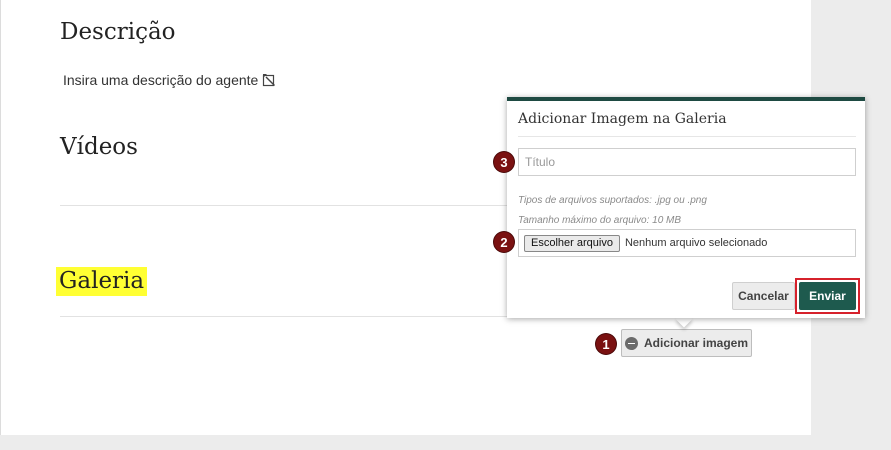 This screenshot has height=450, width=891. Describe the element at coordinates (696, 243) in the screenshot. I see `file-status-text: Nenhum arquivo selecionado` at that location.